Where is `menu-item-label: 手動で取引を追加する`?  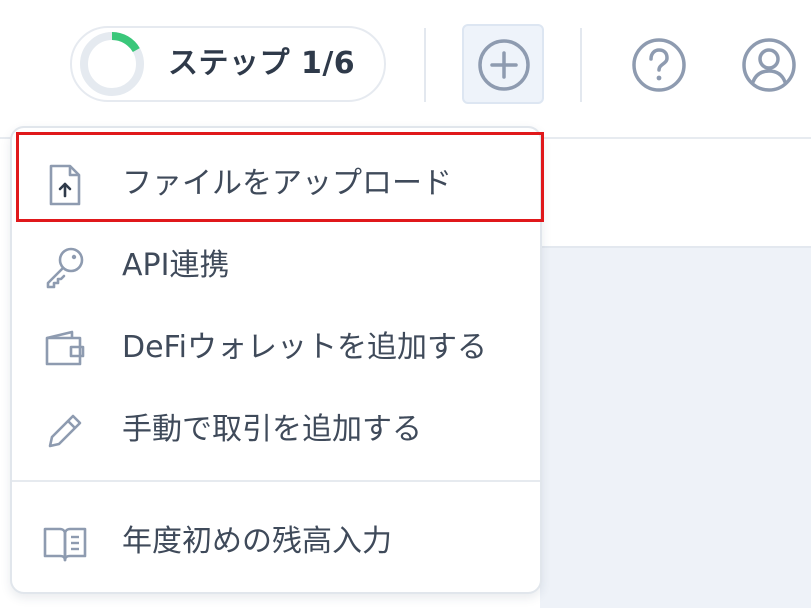
menu-item-label: 手動で取引を追加する is located at coordinates (272, 429).